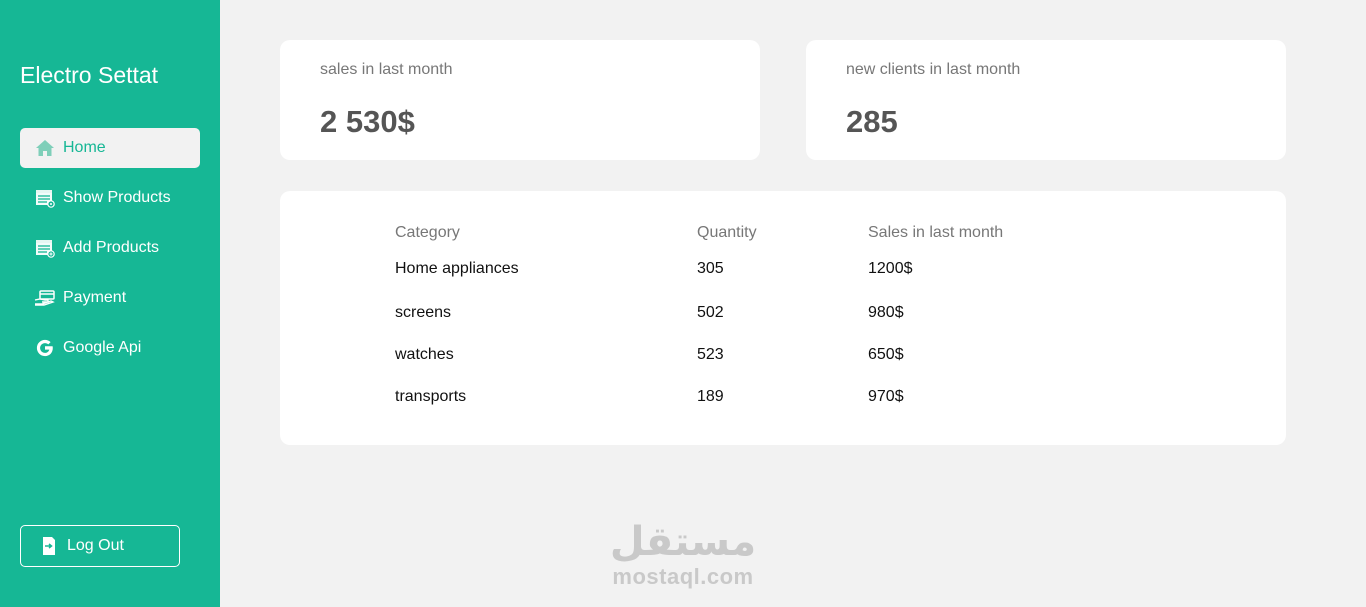  Describe the element at coordinates (424, 354) in the screenshot. I see `cell-category: watches` at that location.